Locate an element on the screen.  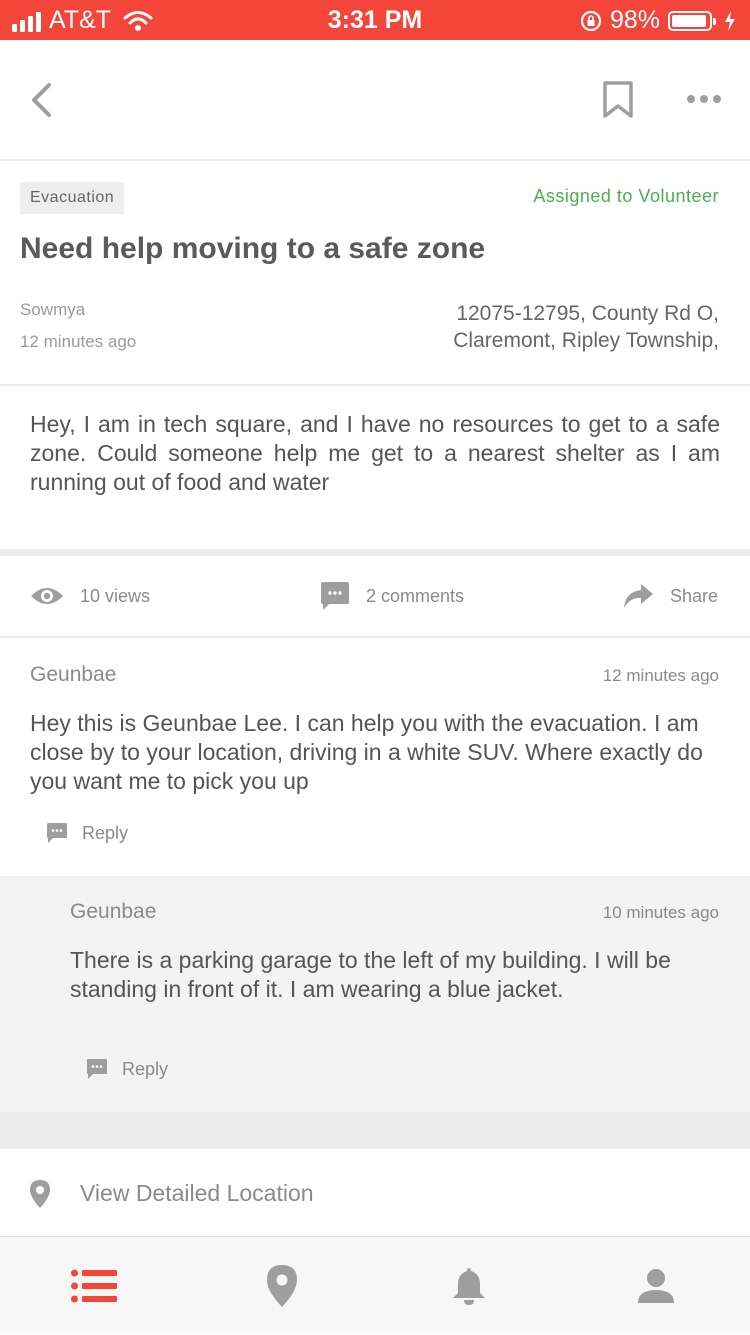
charging-icon is located at coordinates (730, 20).